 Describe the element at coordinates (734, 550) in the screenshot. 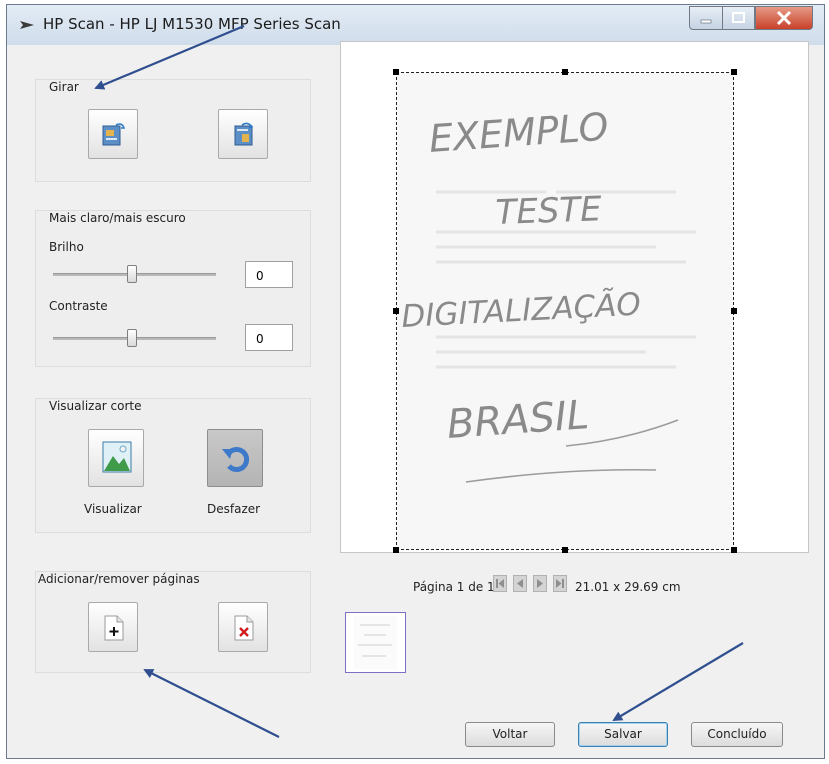

I see `crop-handle-bottom-right` at that location.